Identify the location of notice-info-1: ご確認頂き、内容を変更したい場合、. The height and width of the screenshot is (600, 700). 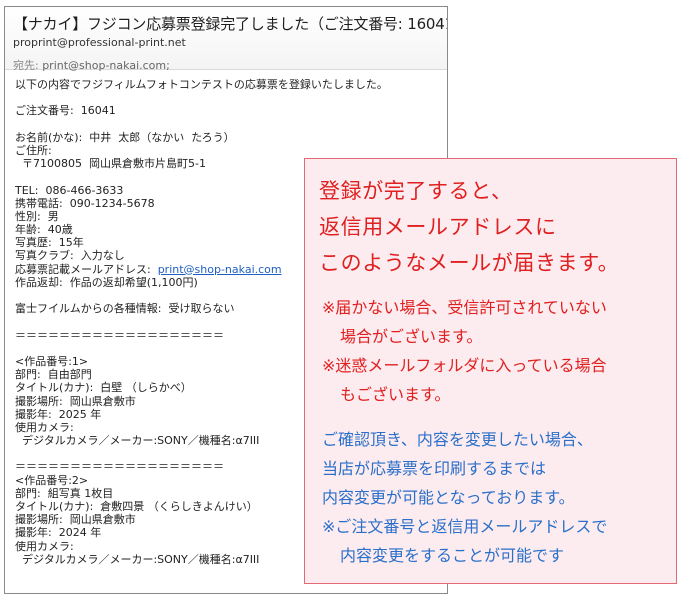
(457, 439).